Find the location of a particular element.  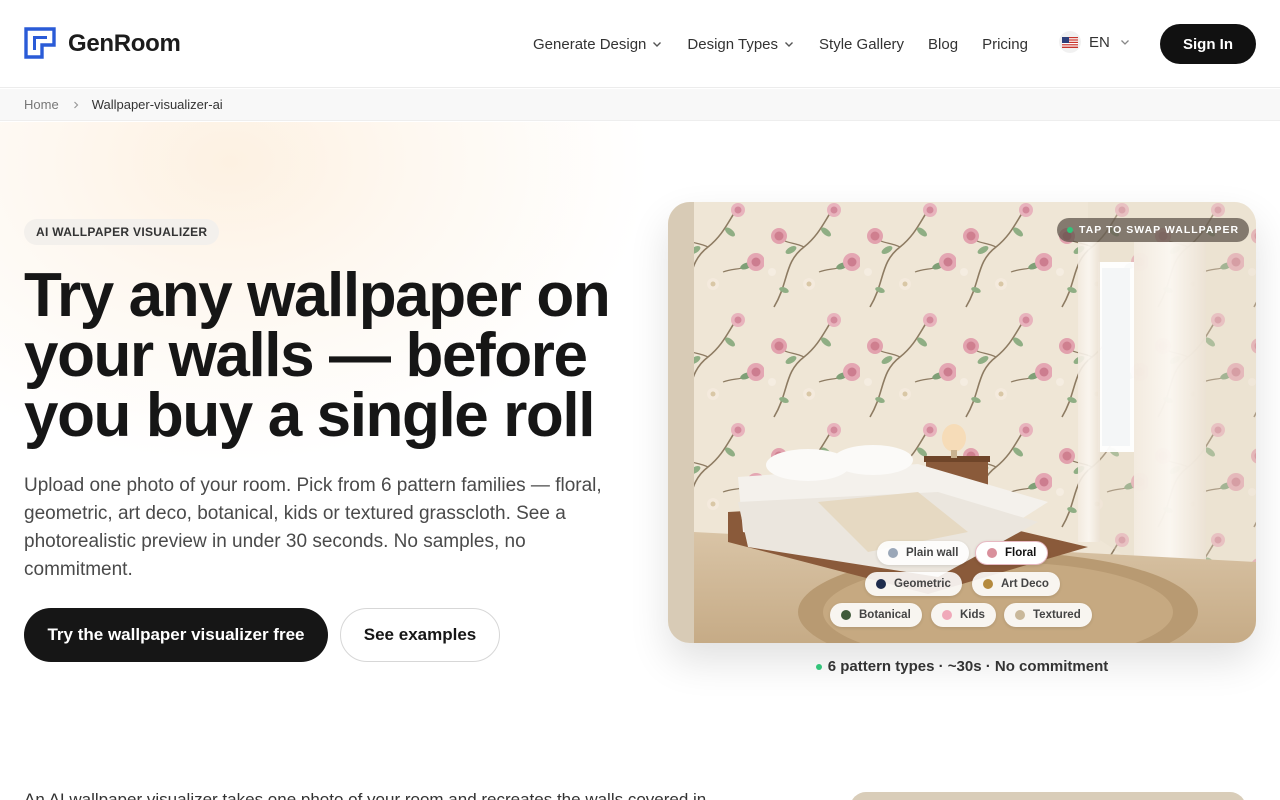

chip-textured: Textured is located at coordinates (1048, 615).